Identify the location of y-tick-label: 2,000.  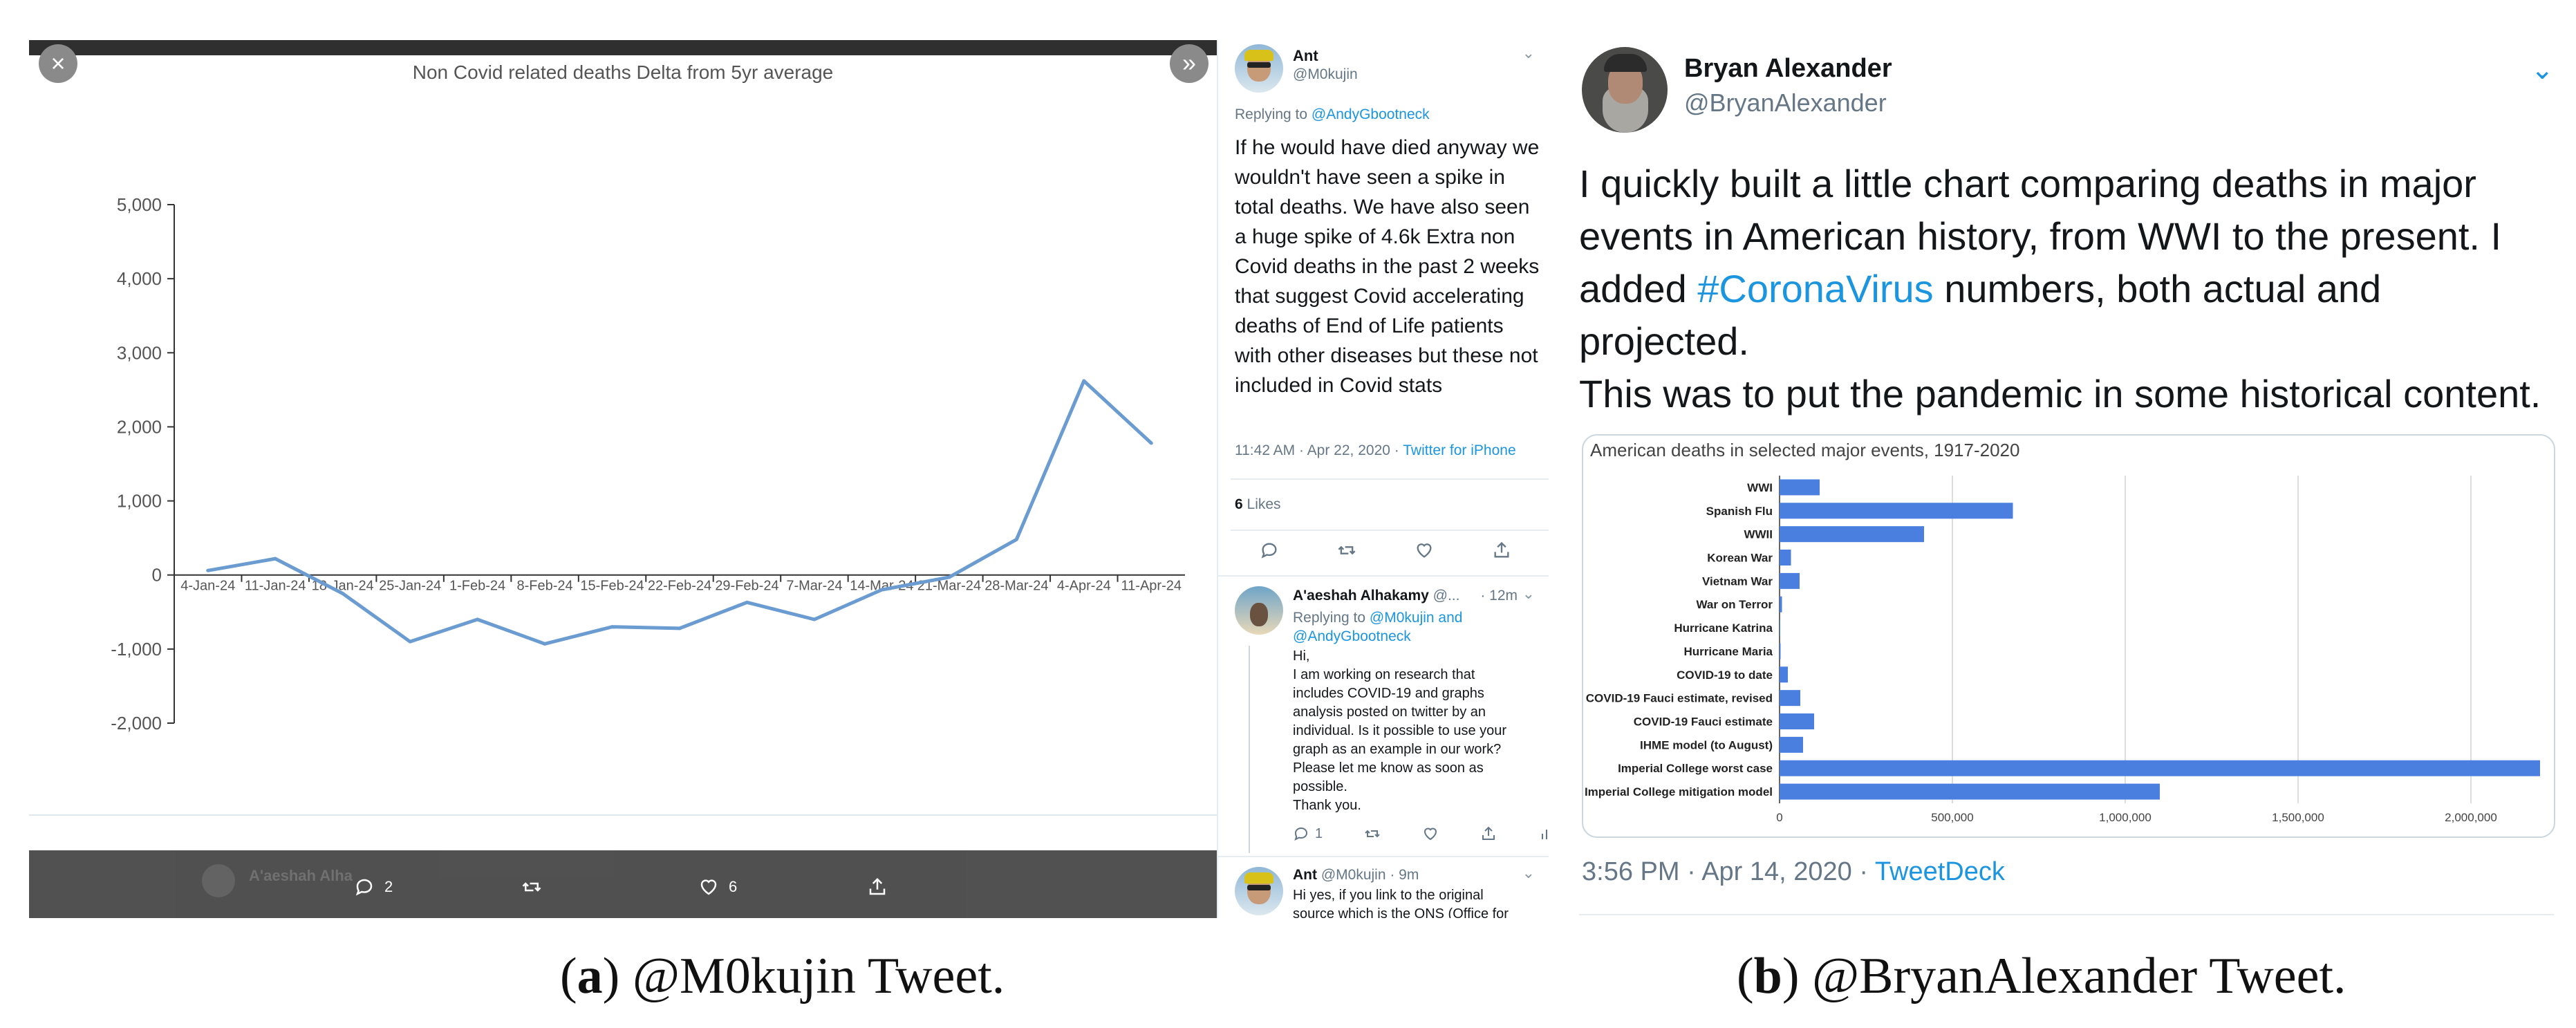
(139, 426).